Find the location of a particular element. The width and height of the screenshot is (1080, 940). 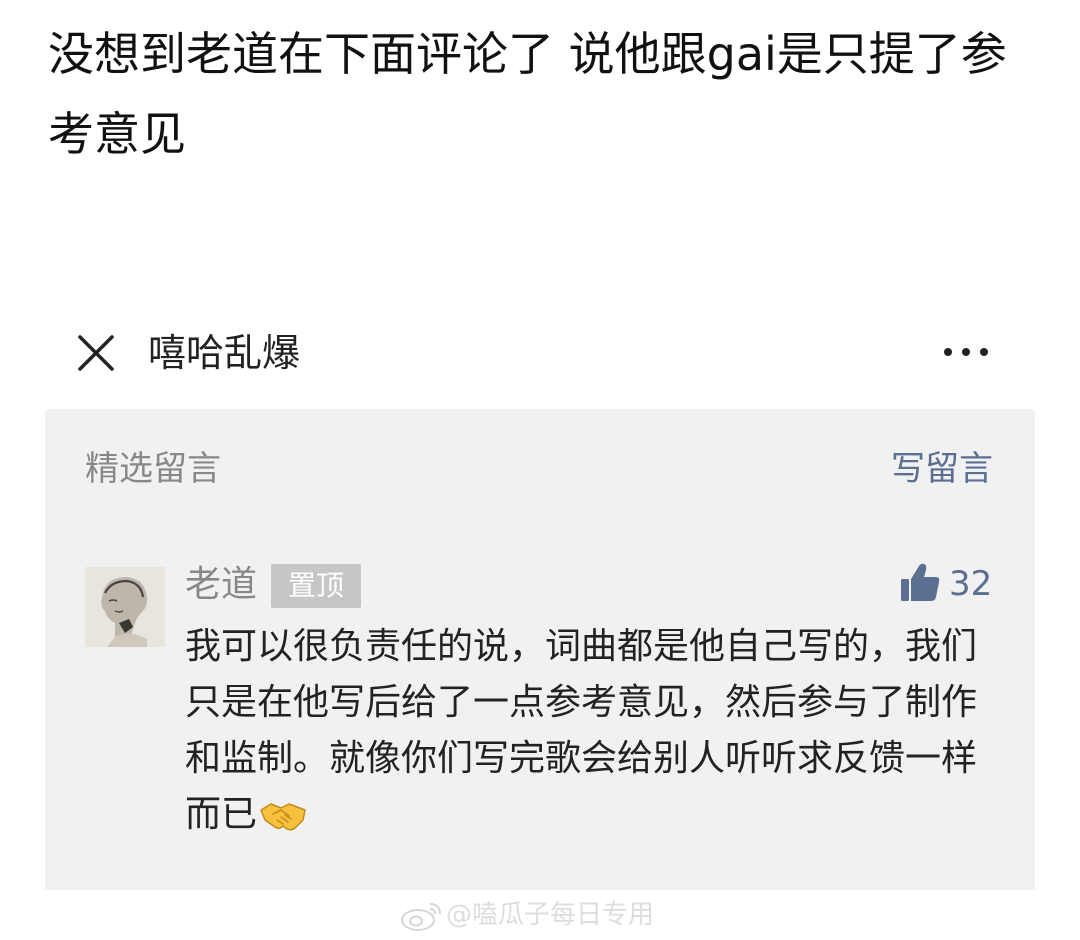

watermark-text: @嗑瓜子每日专用 is located at coordinates (550, 915).